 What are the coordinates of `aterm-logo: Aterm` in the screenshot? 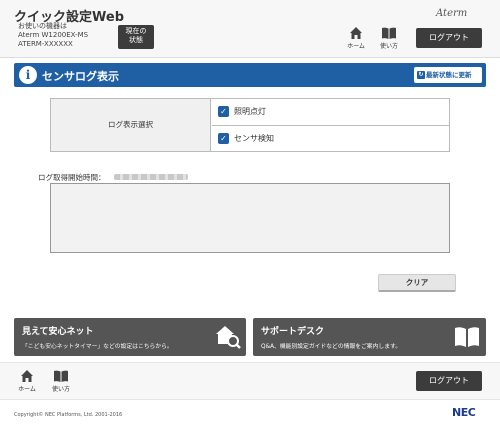 It's located at (452, 13).